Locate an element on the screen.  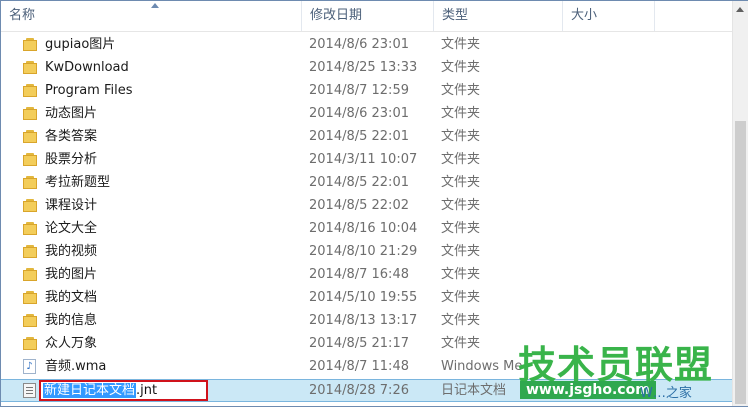
file-name: 考拉新题型 is located at coordinates (78, 182).